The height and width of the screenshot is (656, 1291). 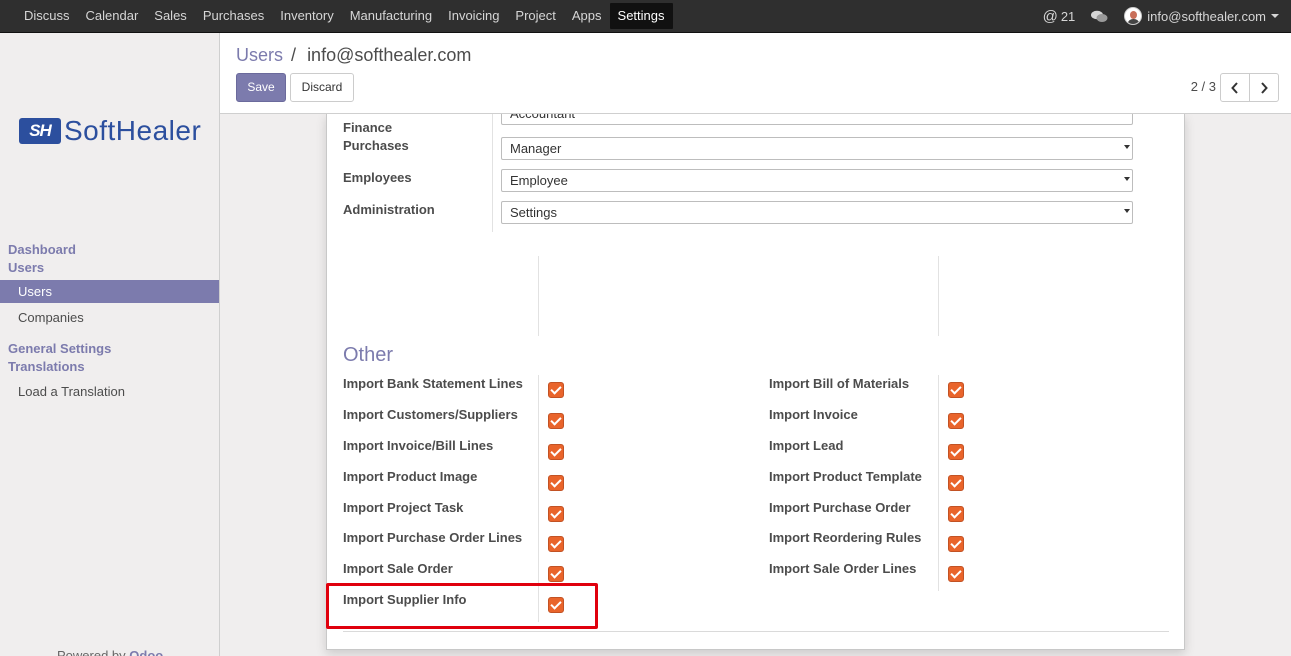 I want to click on menu-invoicing: Invoicing, so click(x=473, y=16).